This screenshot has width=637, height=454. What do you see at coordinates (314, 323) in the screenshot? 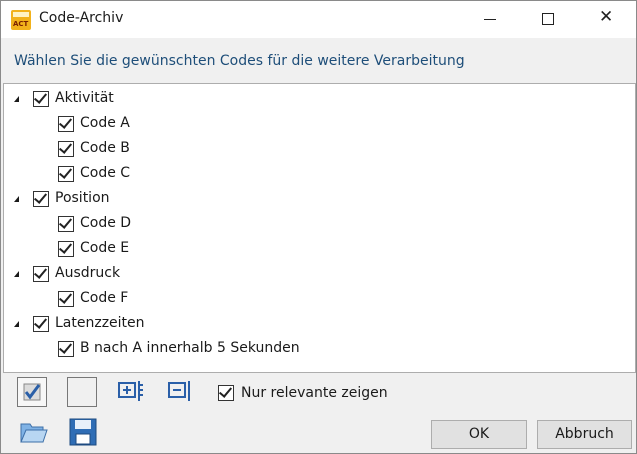
I see `tree-group-row: Latenzzeiten` at bounding box center [314, 323].